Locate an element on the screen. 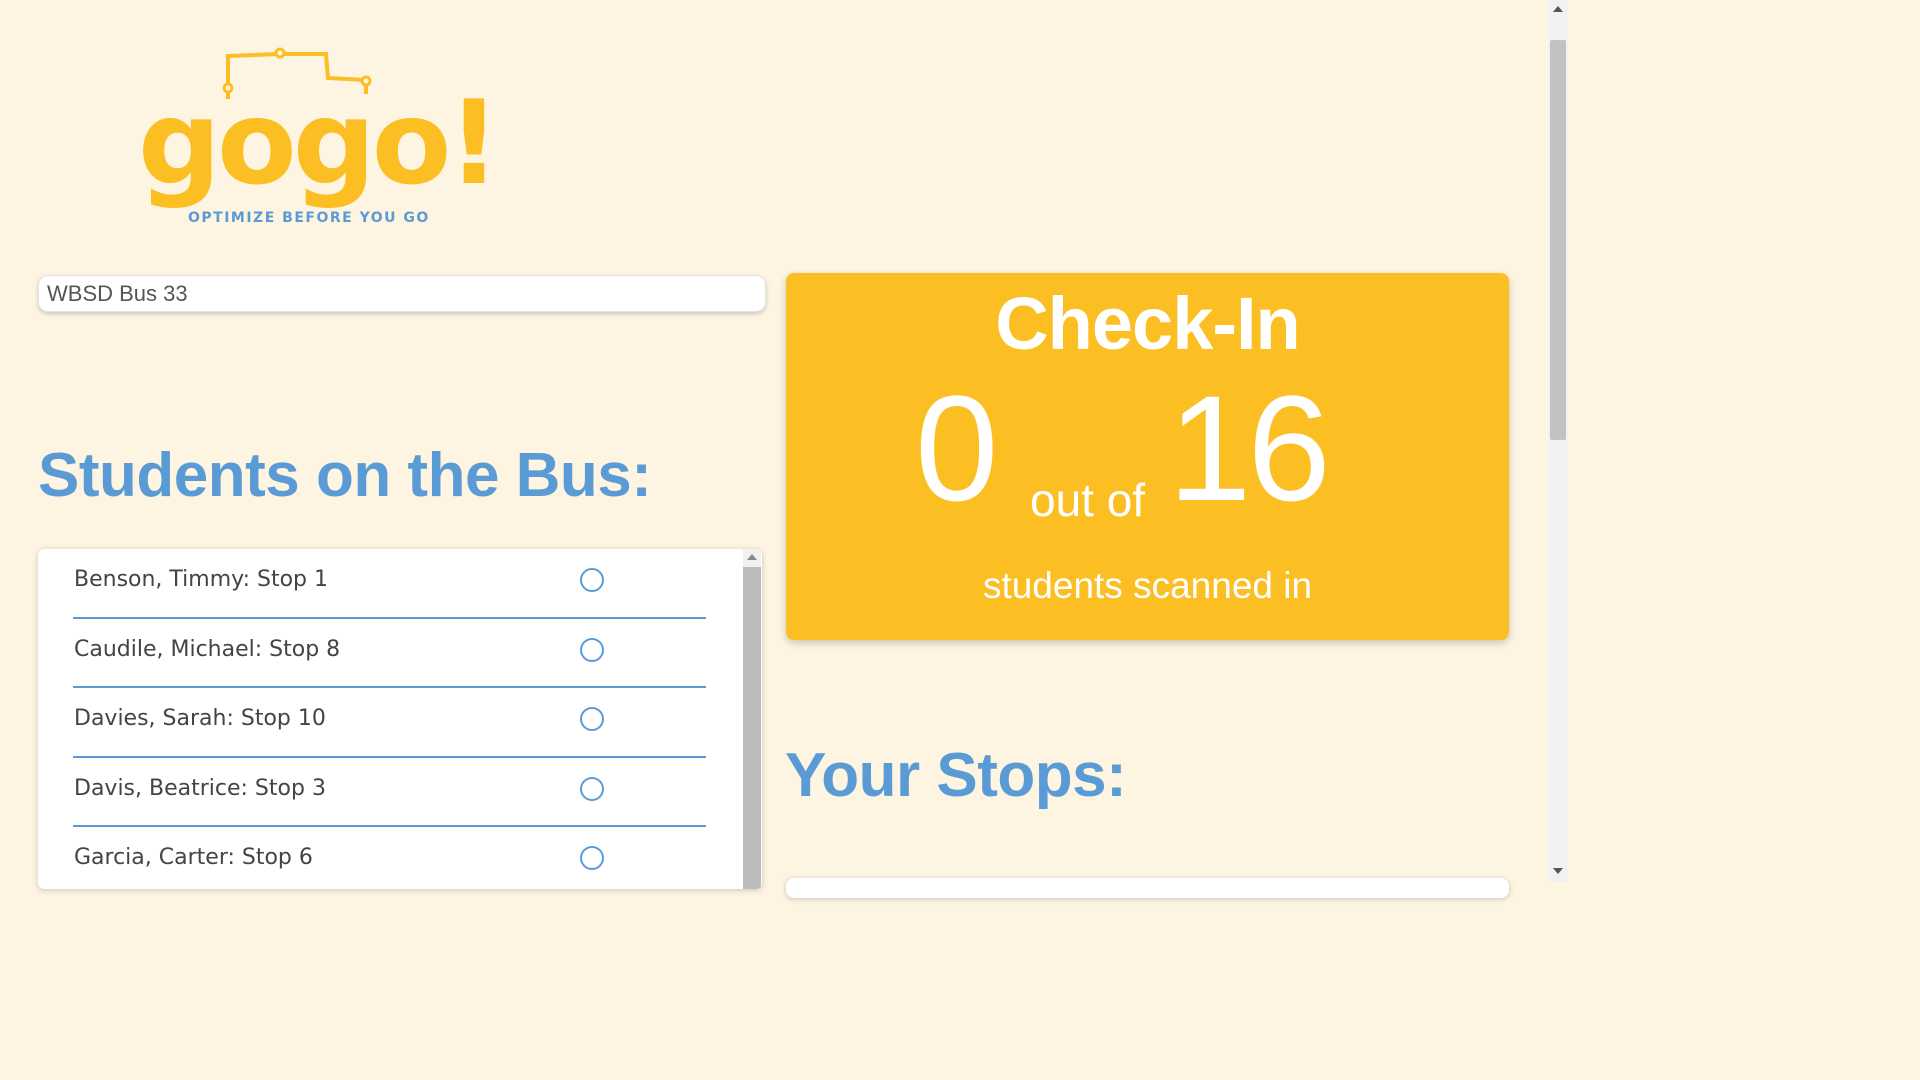 The height and width of the screenshot is (1080, 1920). list-item: Caudile, Michael: Stop 8 is located at coordinates (389, 653).